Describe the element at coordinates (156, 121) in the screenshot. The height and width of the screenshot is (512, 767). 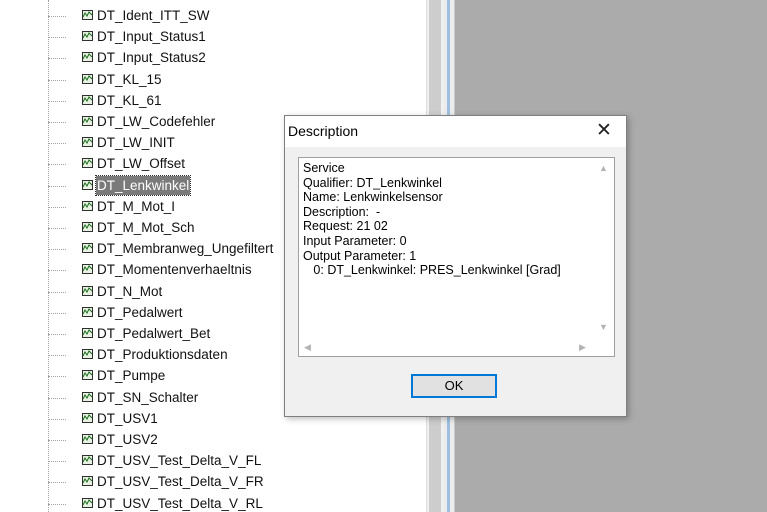
I see `tree-item-label: DT_LW_Codefehler` at that location.